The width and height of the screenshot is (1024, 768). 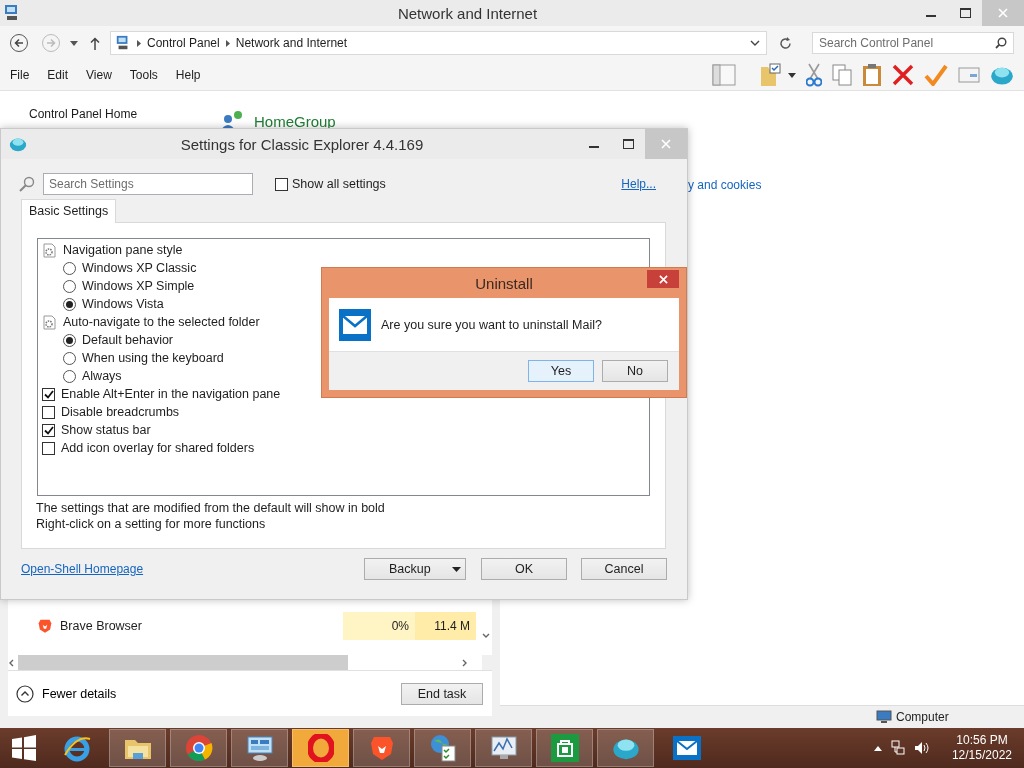 I want to click on chrome-icon, so click(x=198, y=748).